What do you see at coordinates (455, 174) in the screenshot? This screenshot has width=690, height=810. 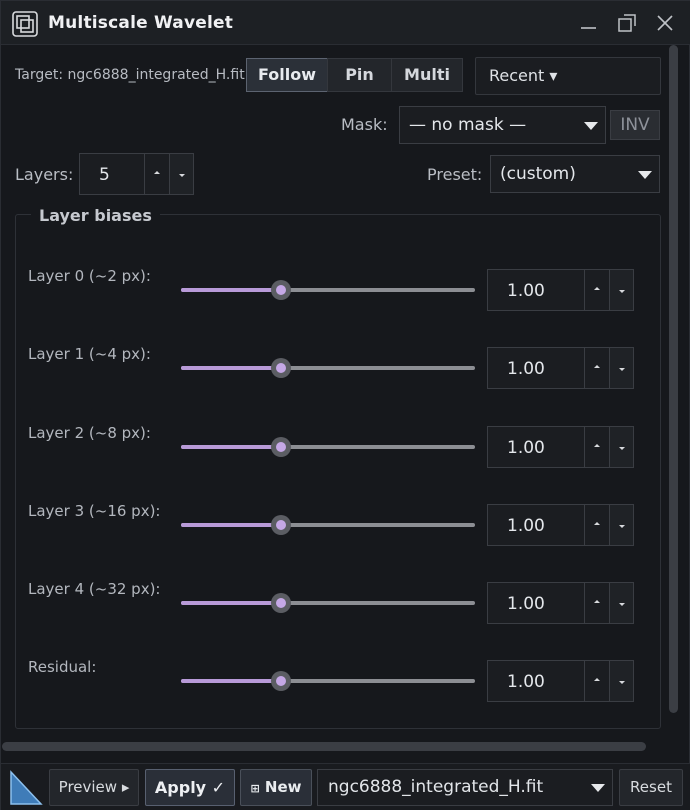 I see `preset-label: Preset:` at bounding box center [455, 174].